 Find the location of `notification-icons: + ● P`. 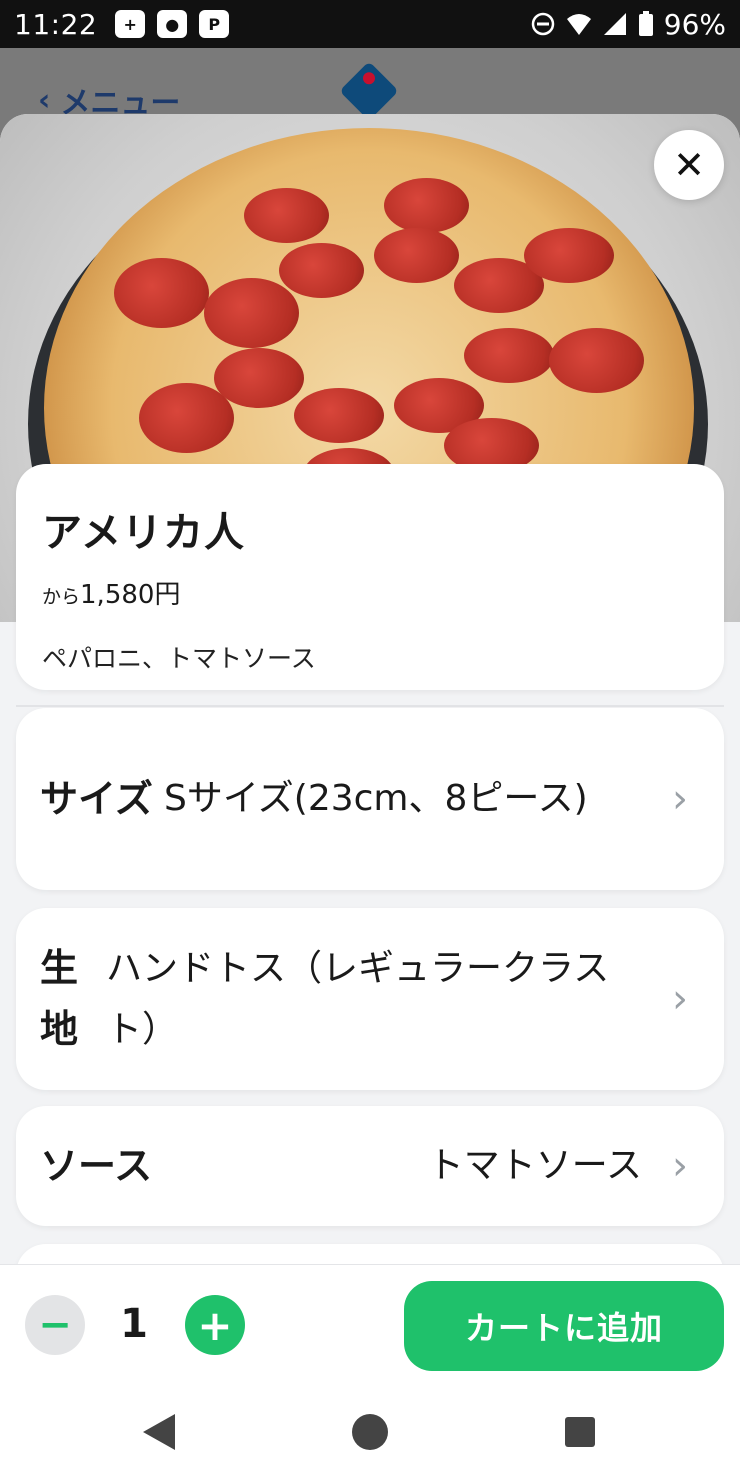

notification-icons: + ● P is located at coordinates (172, 24).